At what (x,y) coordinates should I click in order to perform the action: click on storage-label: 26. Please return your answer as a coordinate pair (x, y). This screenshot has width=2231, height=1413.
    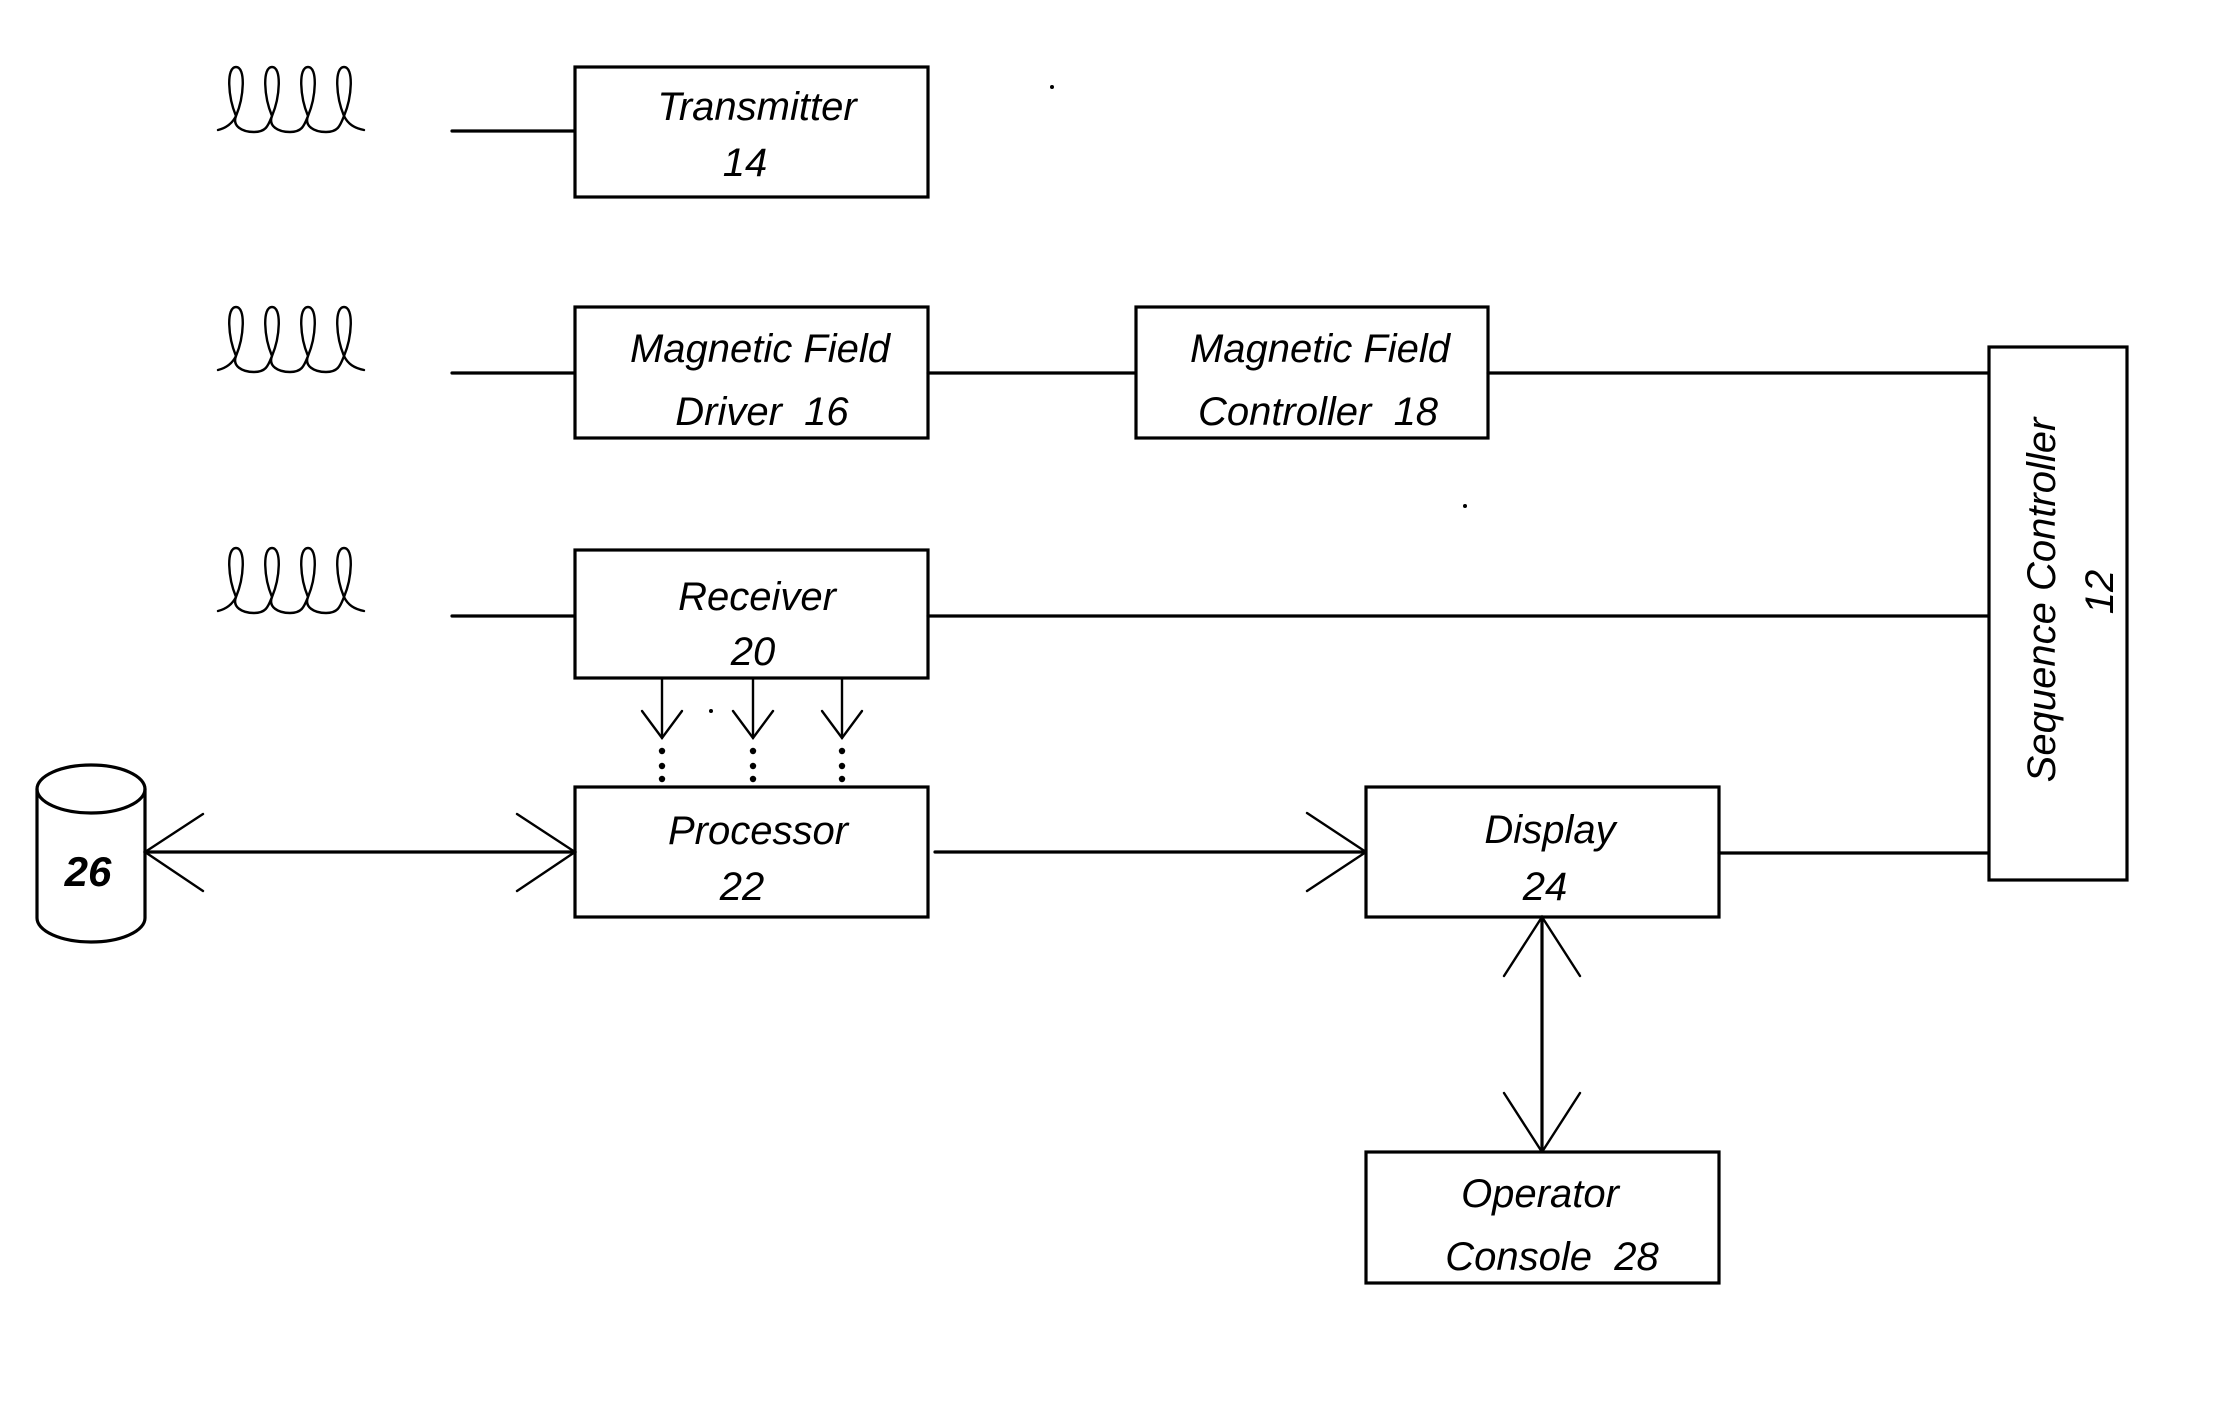
    Looking at the image, I should click on (88, 871).